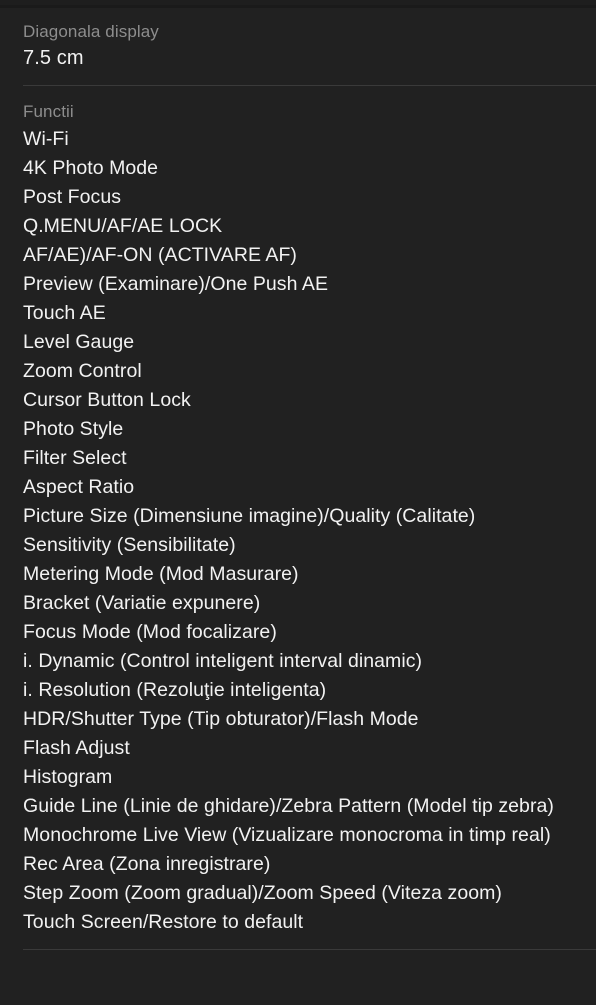  I want to click on list-item: 4K Photo Mode, so click(91, 168).